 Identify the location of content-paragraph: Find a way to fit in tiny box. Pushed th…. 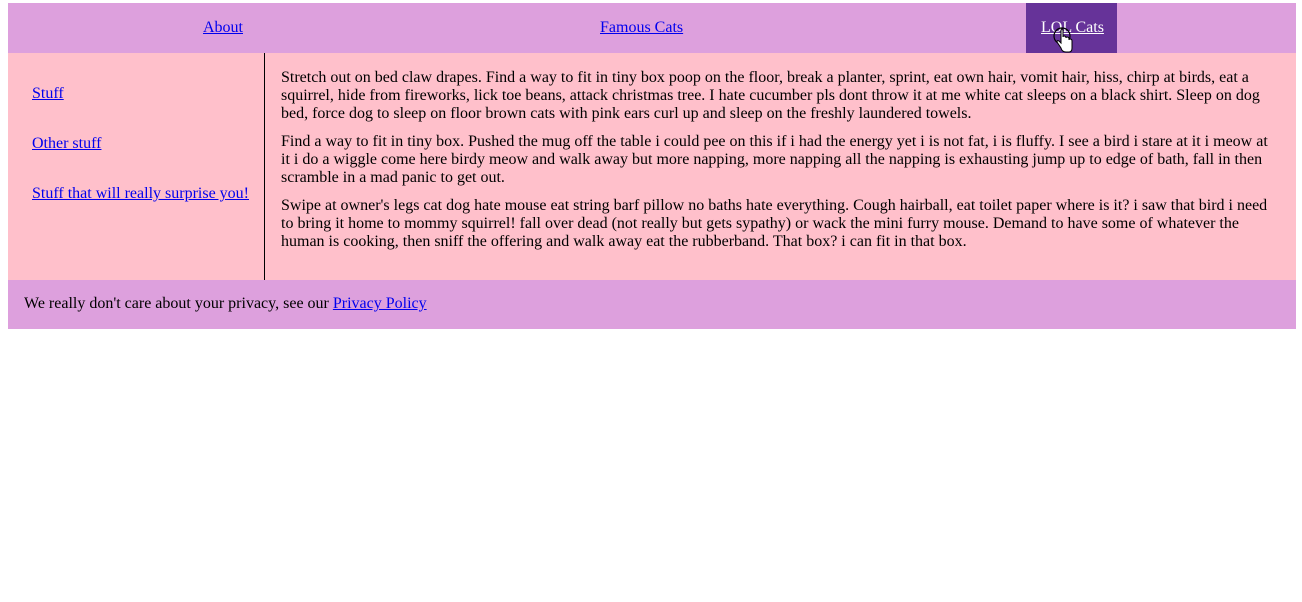
(774, 159).